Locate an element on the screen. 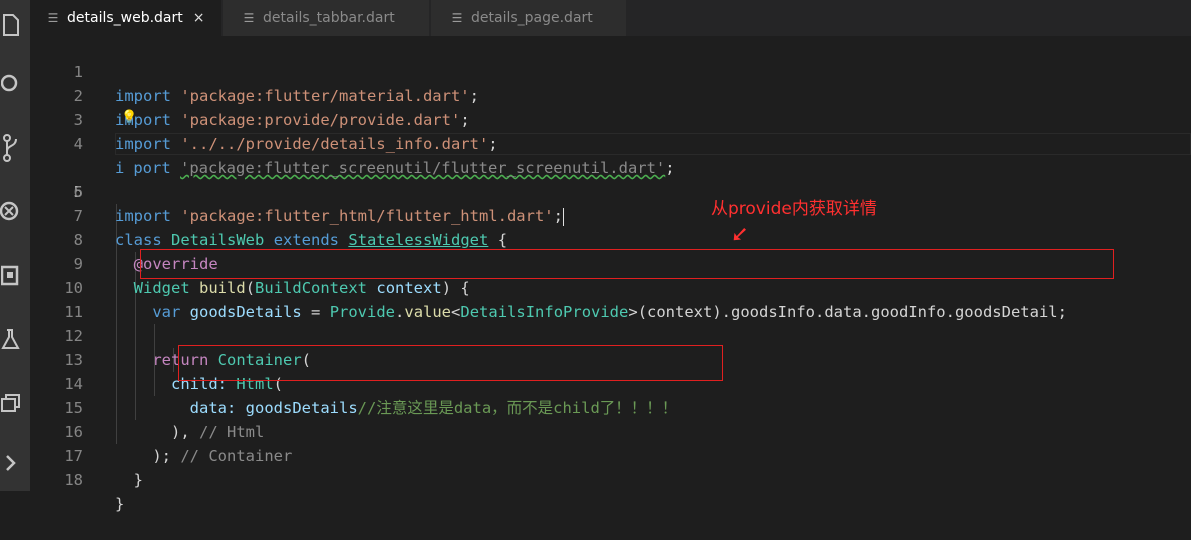 The width and height of the screenshot is (1191, 540). code-line: 11 is located at coordinates (610, 298).